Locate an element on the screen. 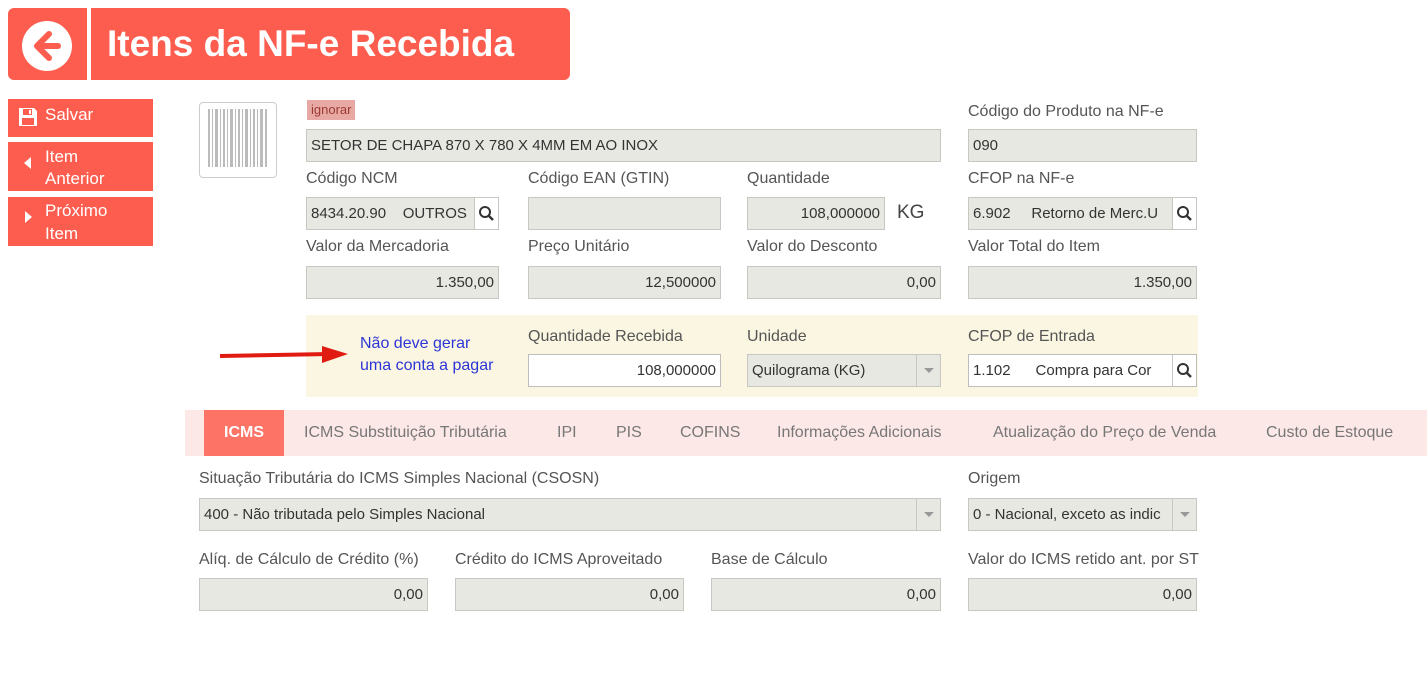 The image size is (1427, 676). unit-price-label: Preço Unitário is located at coordinates (579, 246).